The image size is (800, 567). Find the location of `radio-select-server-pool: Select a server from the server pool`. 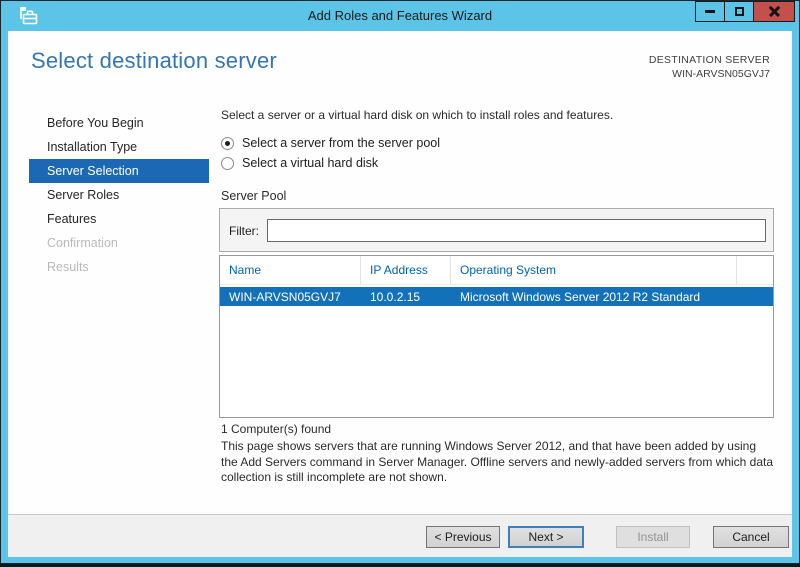

radio-select-server-pool: Select a server from the server pool is located at coordinates (330, 143).